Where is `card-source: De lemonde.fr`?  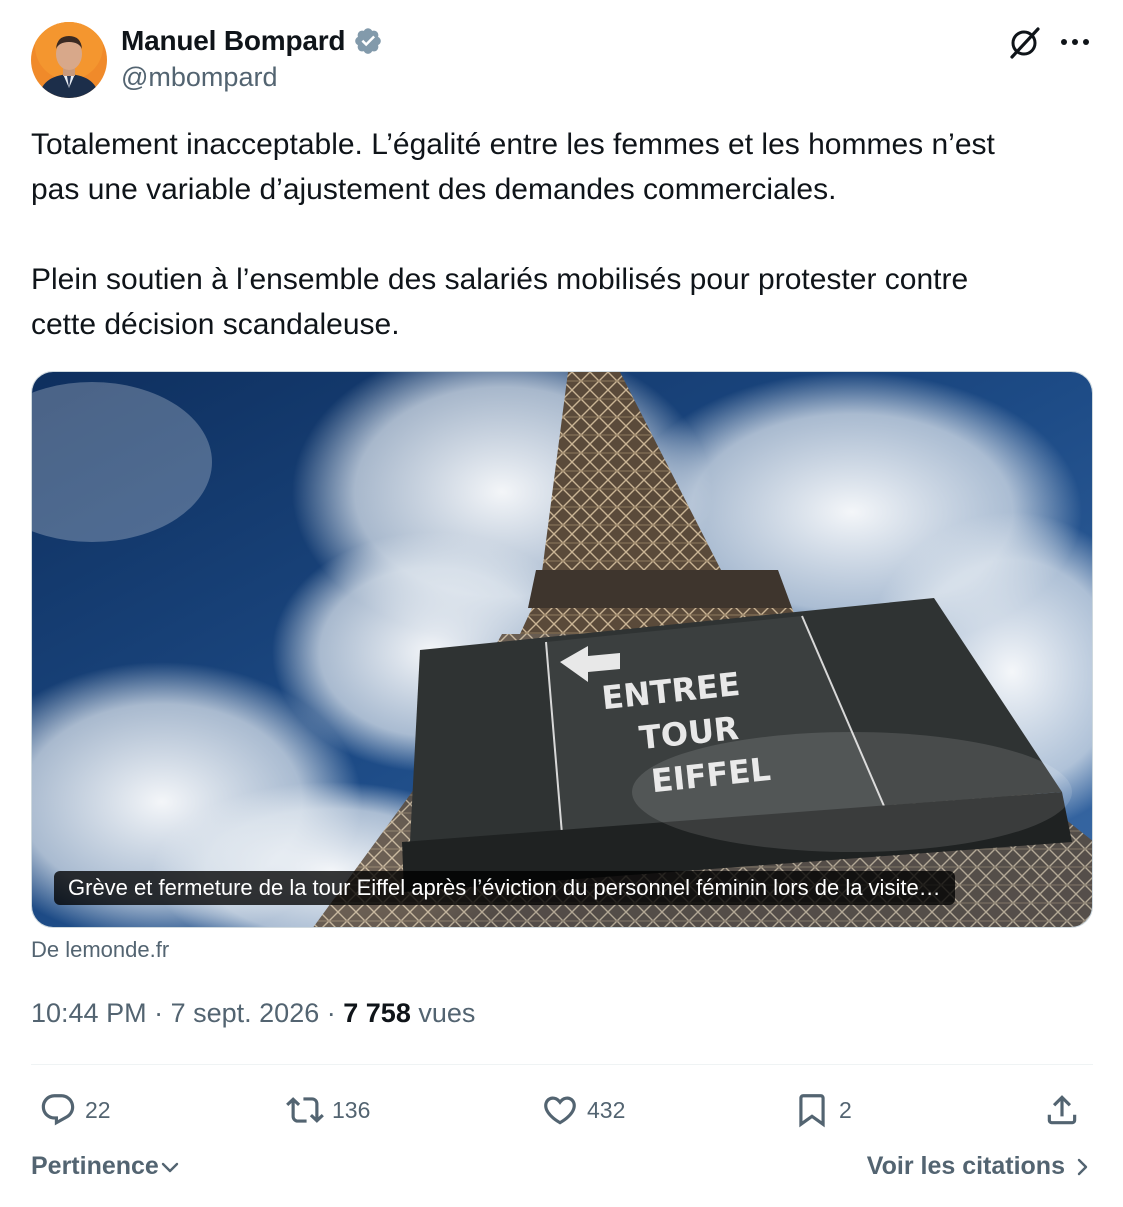
card-source: De lemonde.fr is located at coordinates (100, 950).